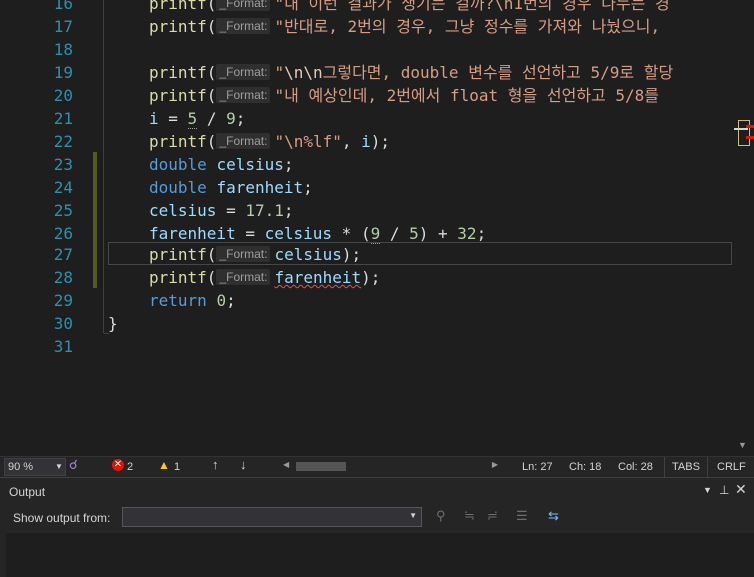 This screenshot has height=577, width=754. I want to click on line-number: 31, so click(63, 346).